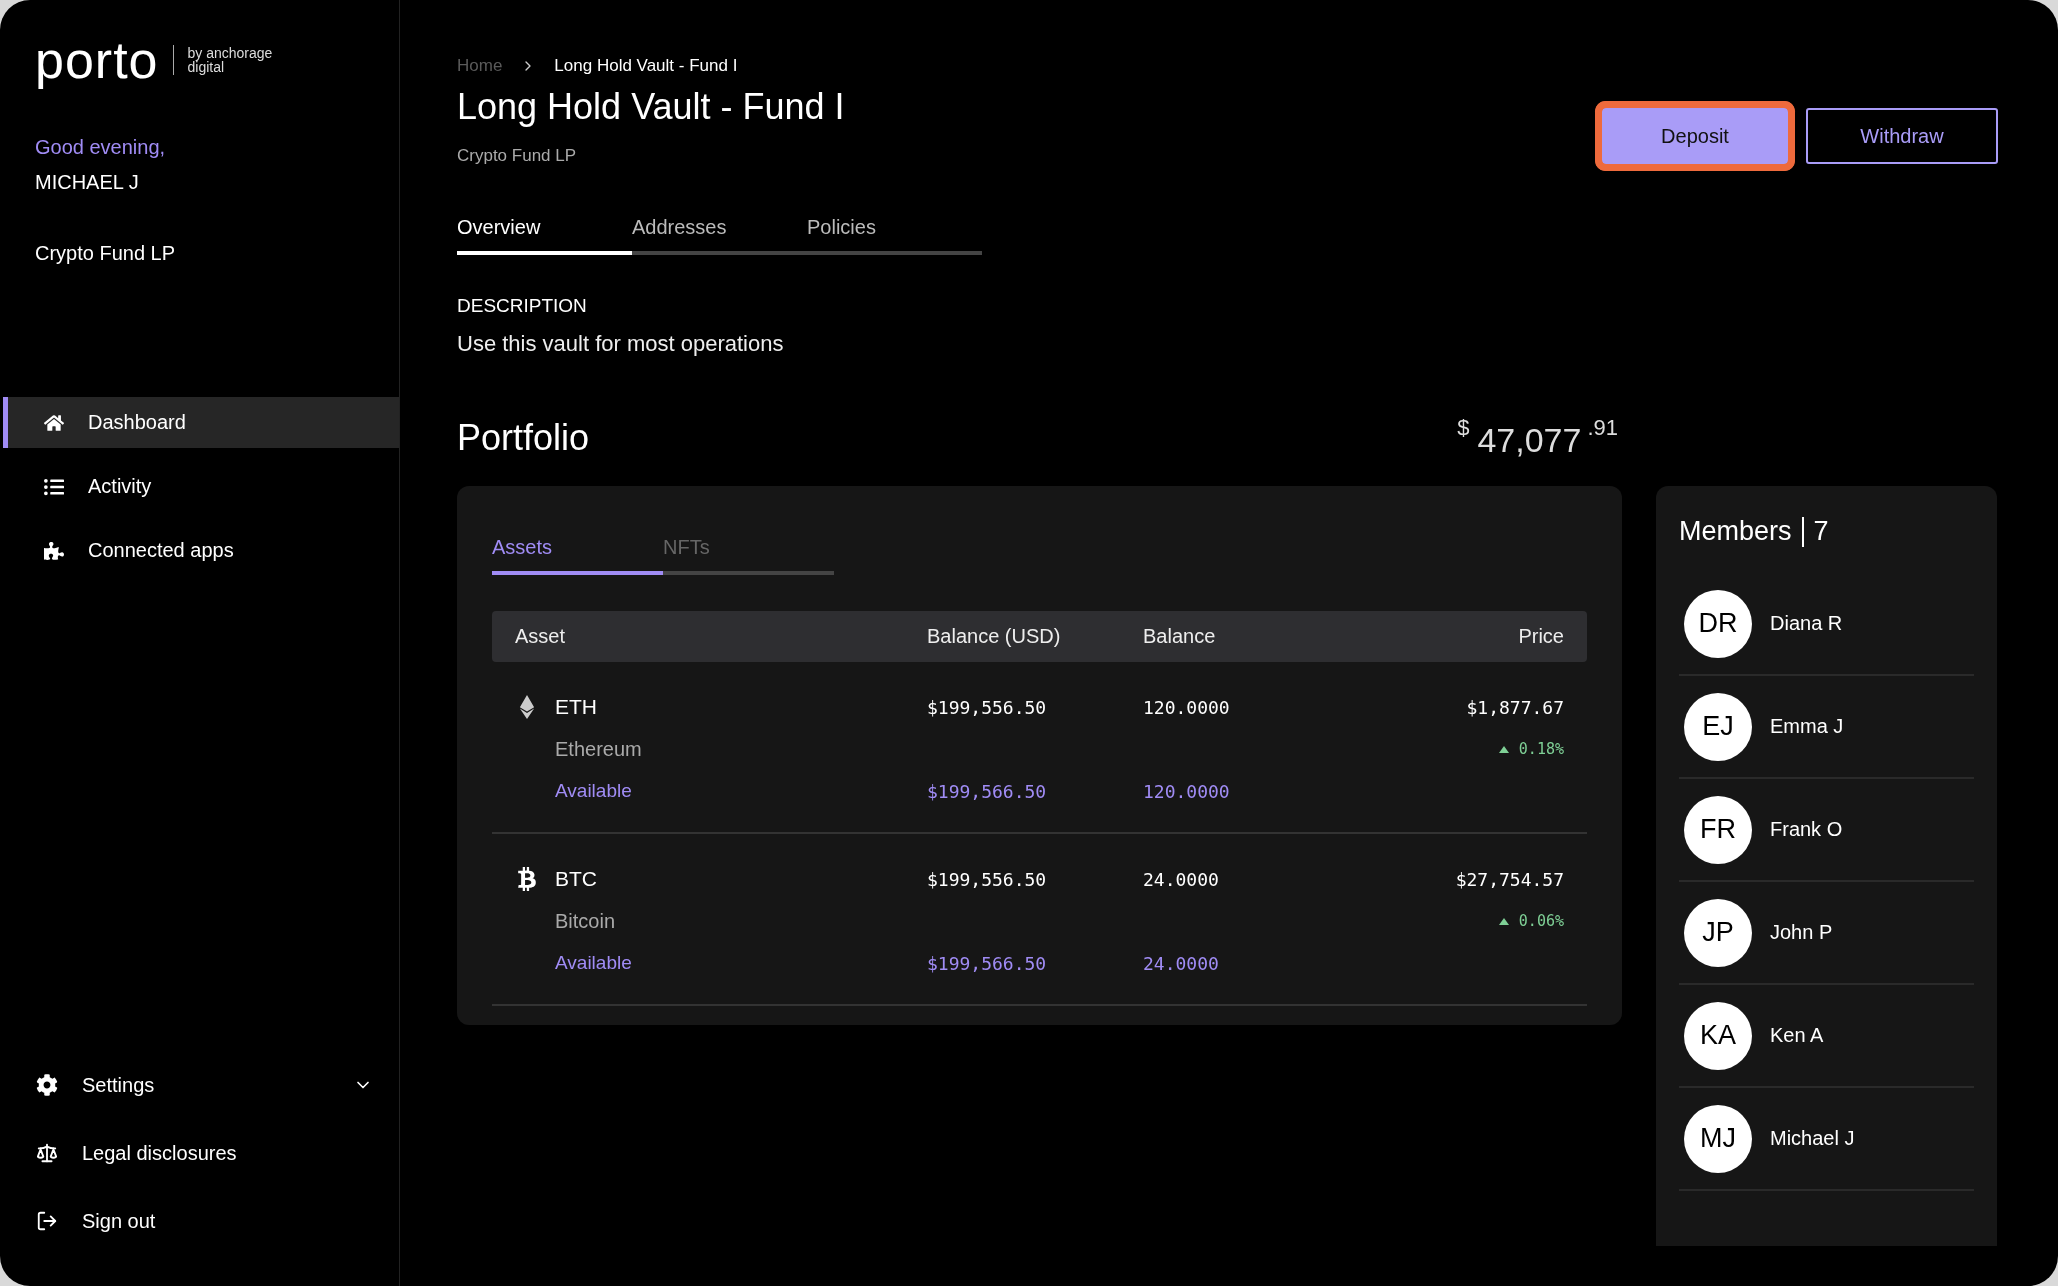 The image size is (2058, 1286). I want to click on organization-name: Crypto Fund LP, so click(106, 253).